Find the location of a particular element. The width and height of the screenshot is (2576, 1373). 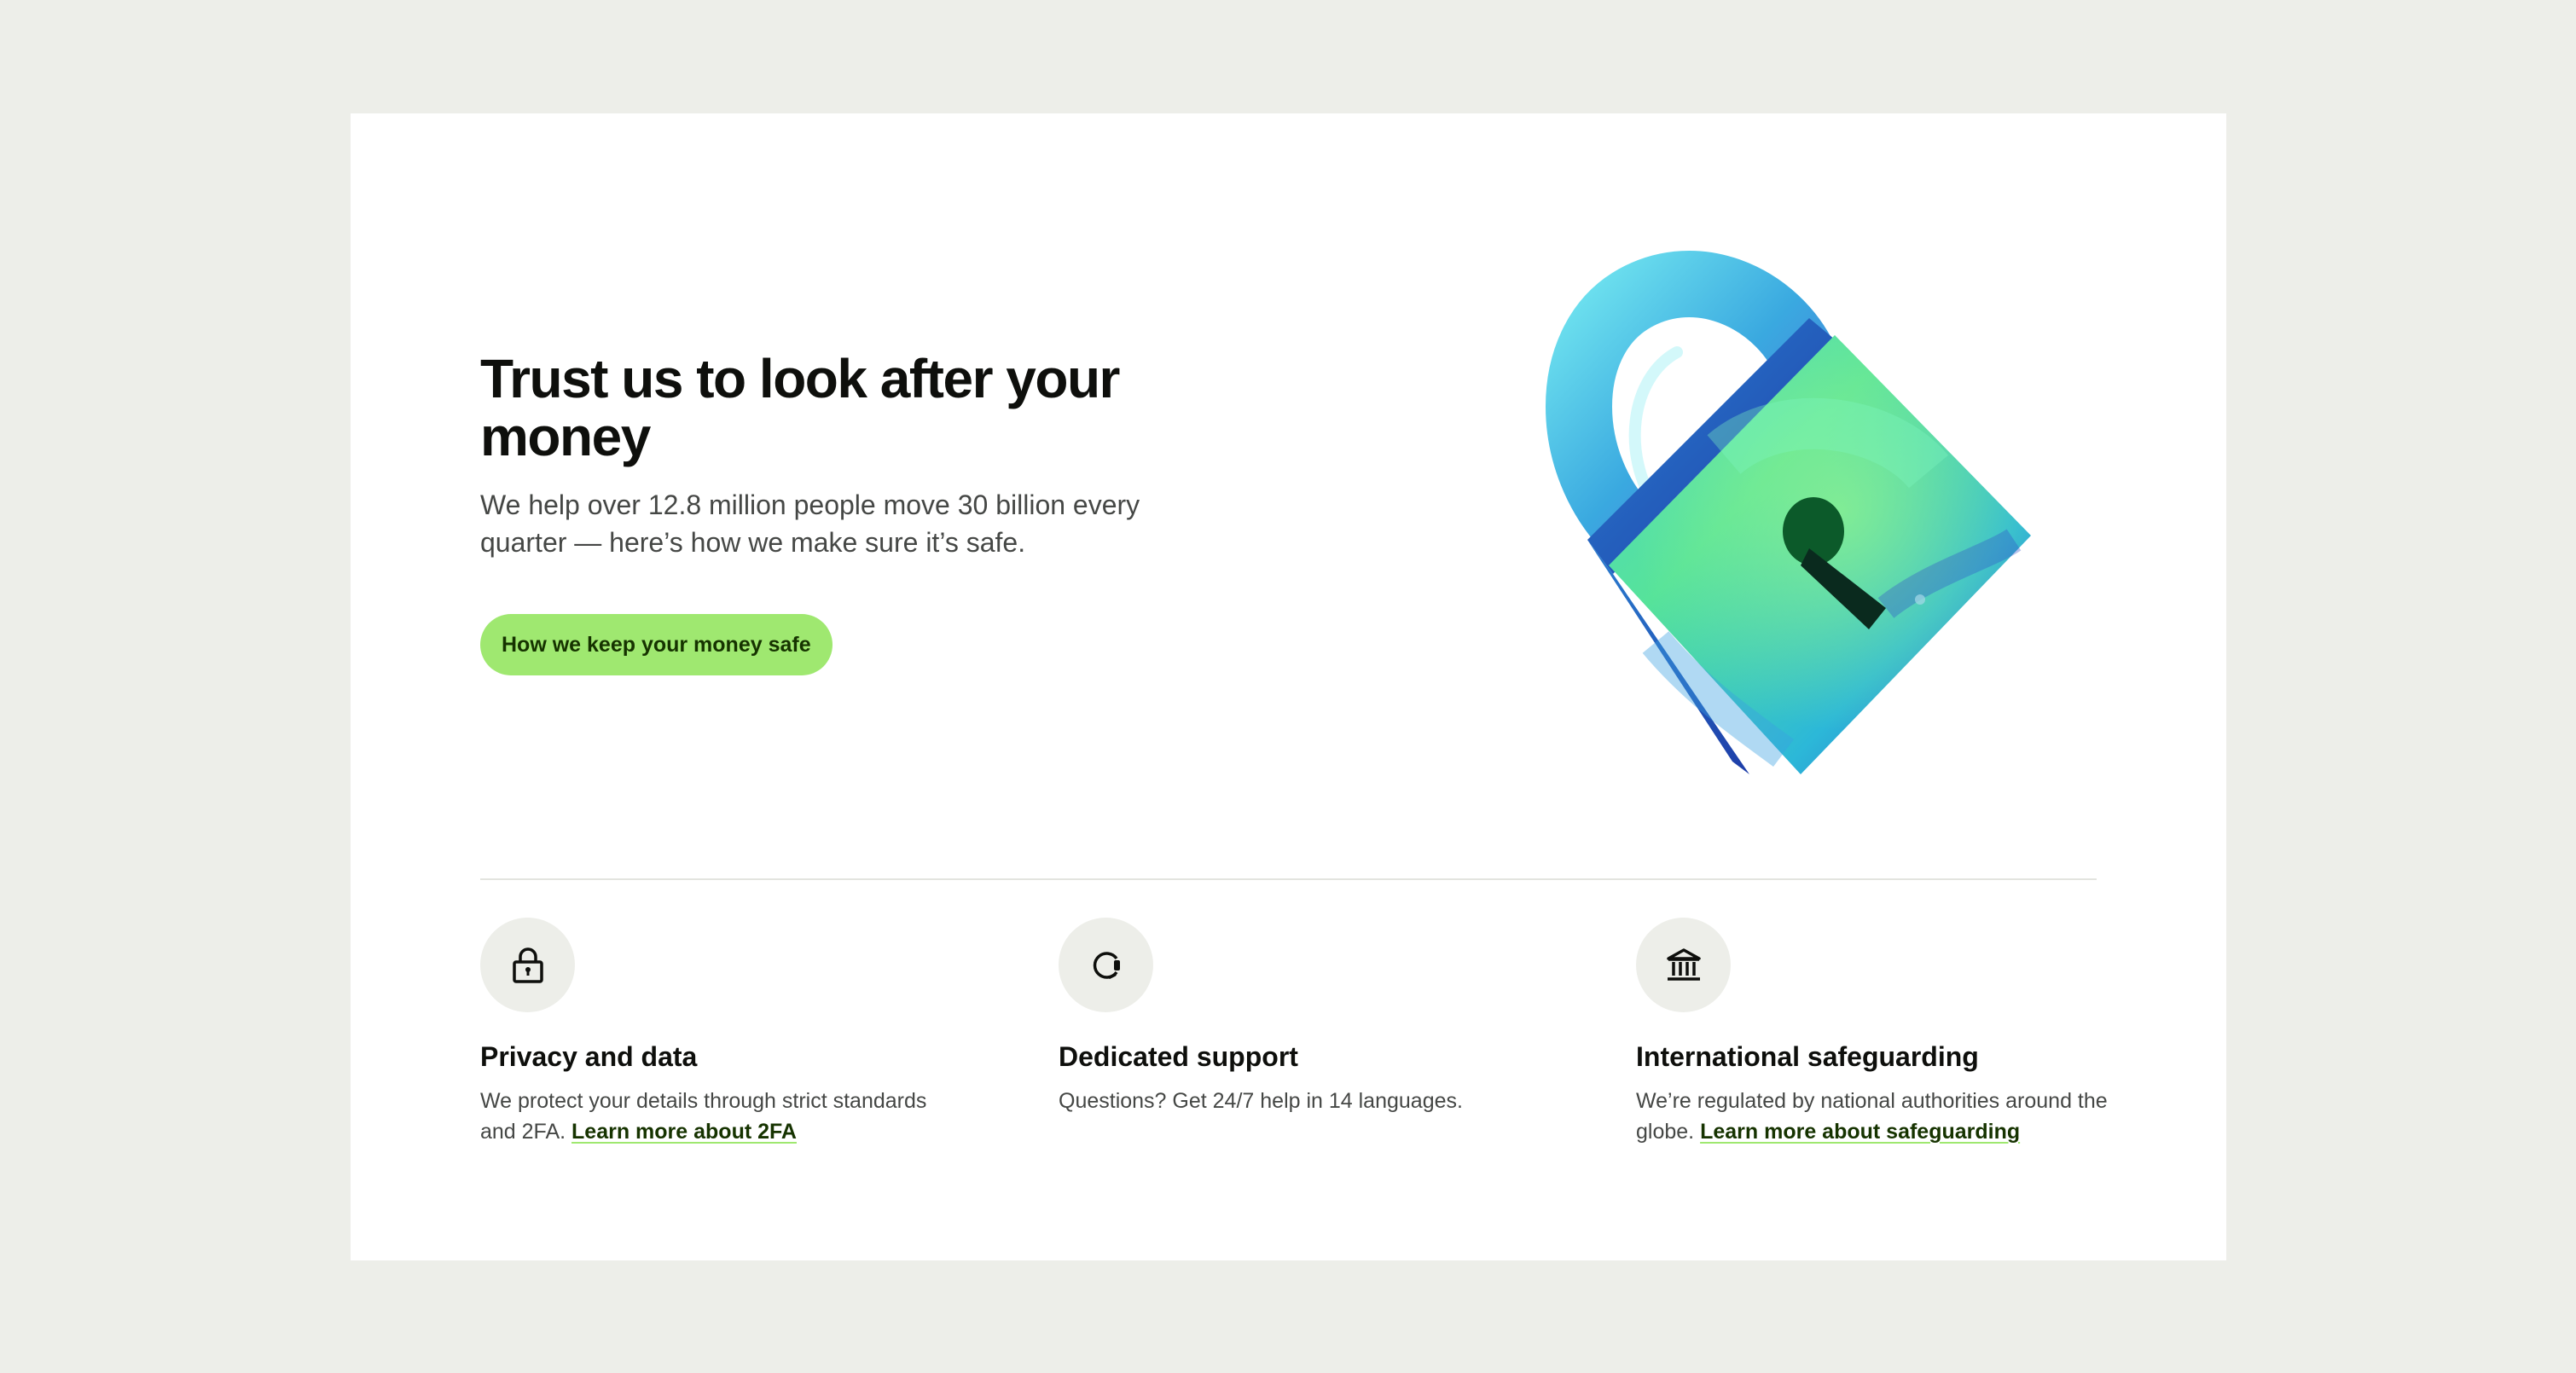

feature-privacy-title: Privacy and data is located at coordinates (589, 1056).